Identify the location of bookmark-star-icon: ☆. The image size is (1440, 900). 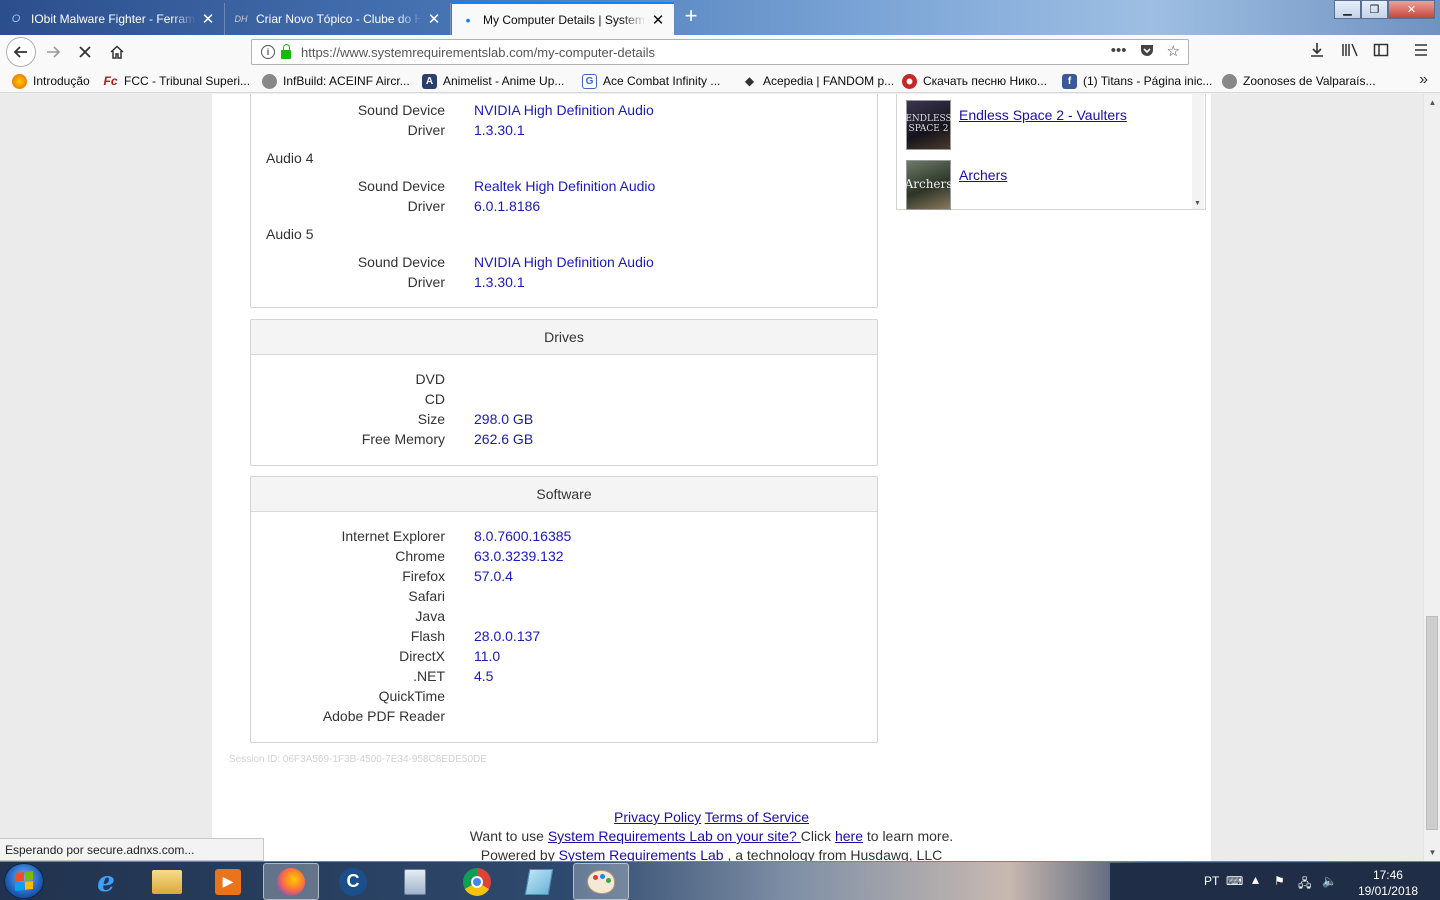
(1173, 52).